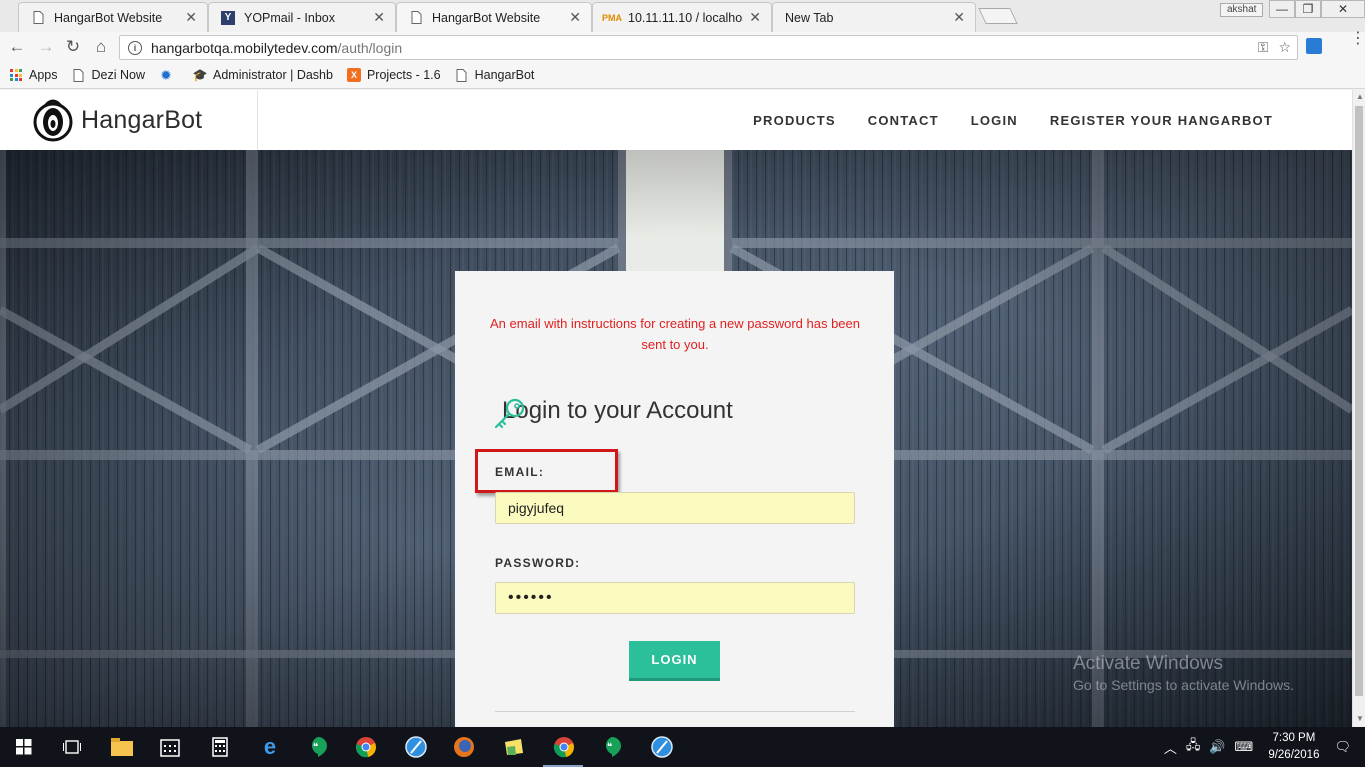 This screenshot has height=767, width=1365. Describe the element at coordinates (1263, 47) in the screenshot. I see `key-icon: ⚿` at that location.